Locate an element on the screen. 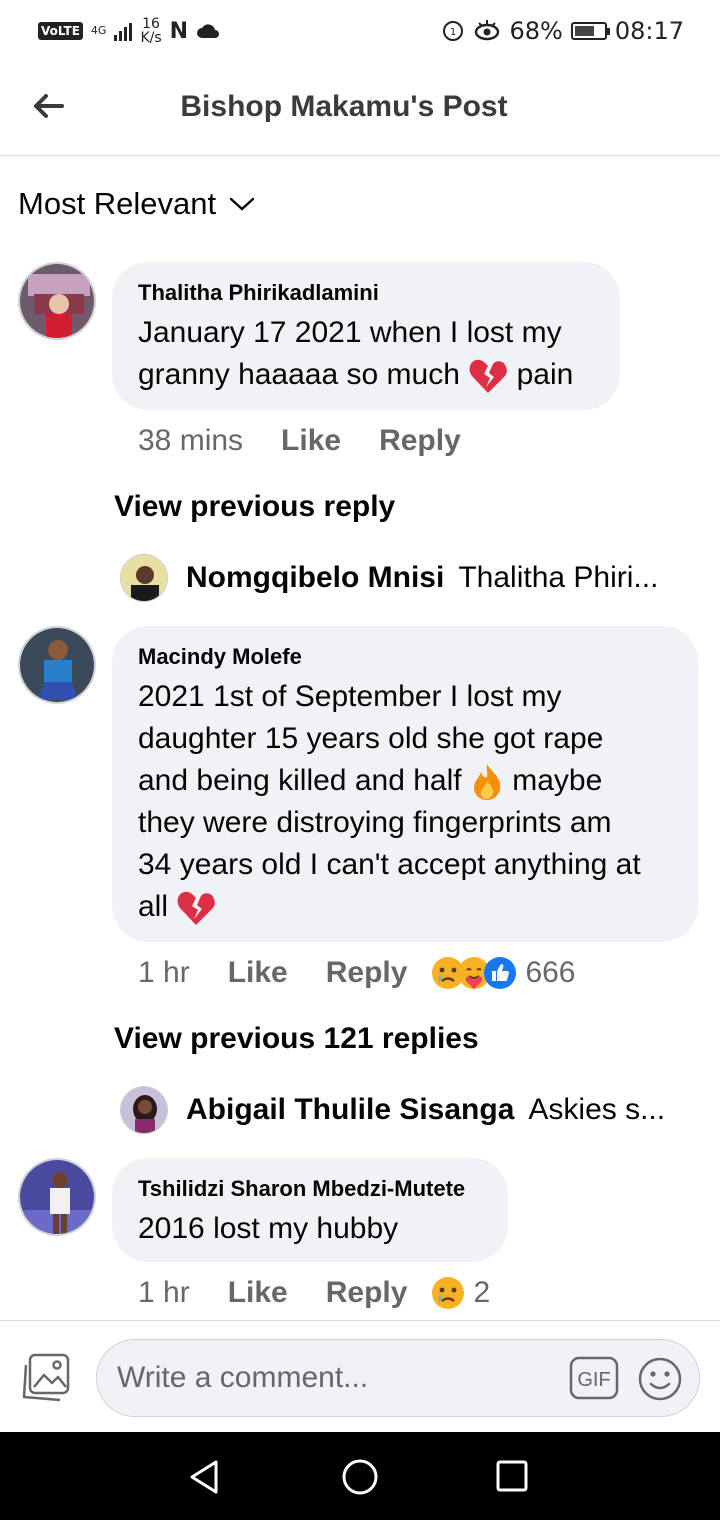  fire-emoji-icon is located at coordinates (487, 782).